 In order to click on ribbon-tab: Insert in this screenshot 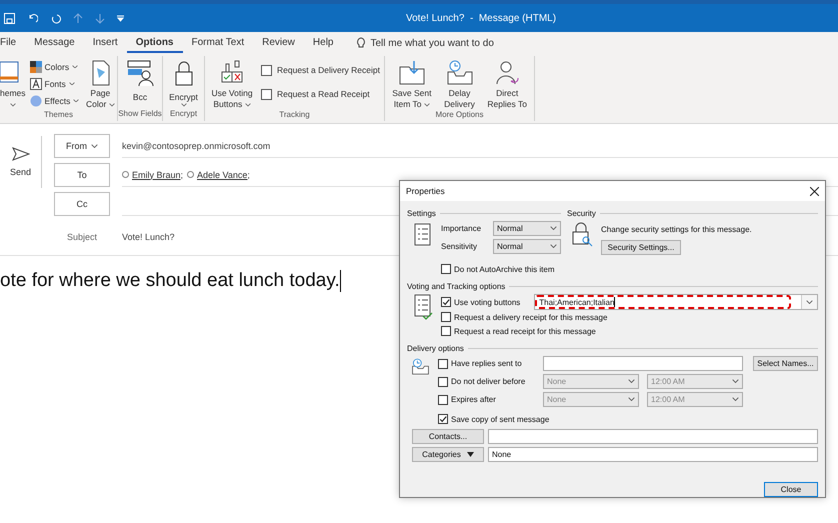, I will do `click(105, 43)`.